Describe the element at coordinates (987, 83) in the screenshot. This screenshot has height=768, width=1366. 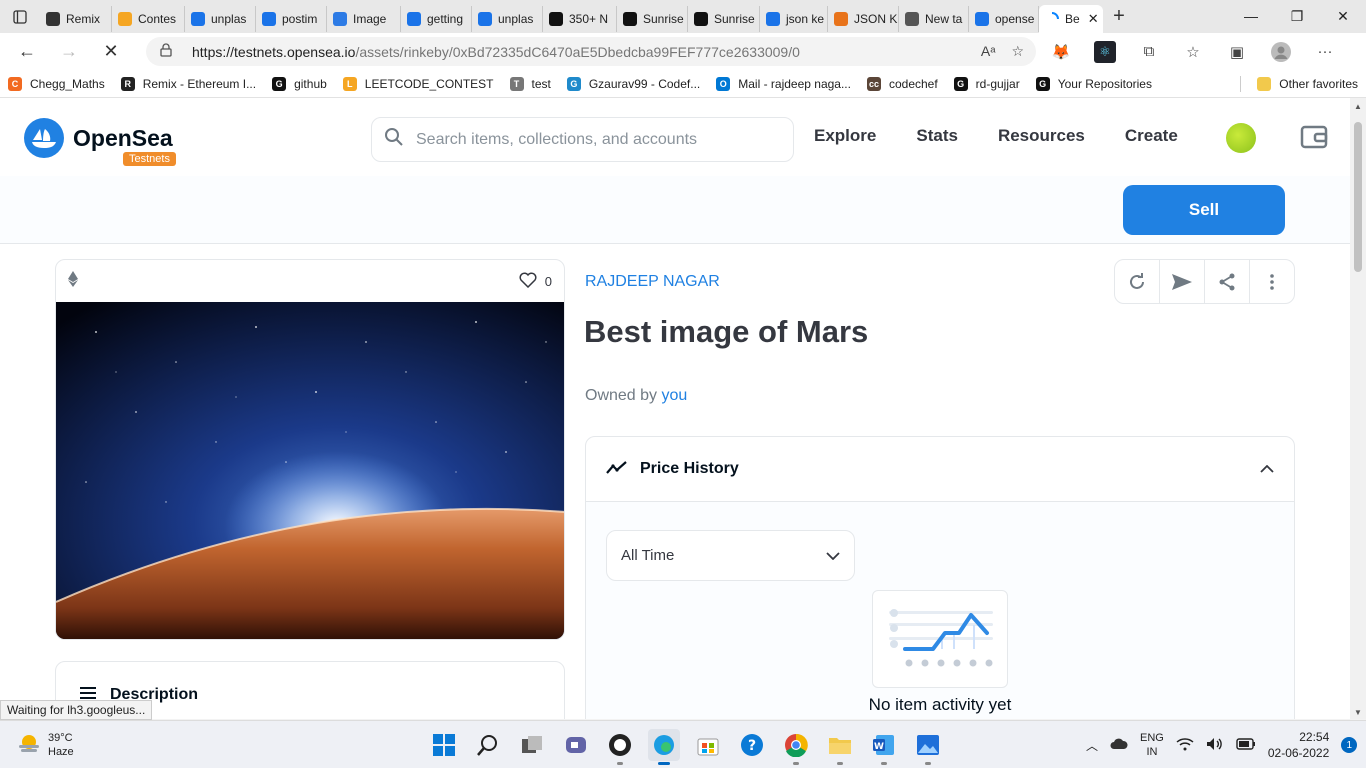
I see `bookmark-item: Grd-gujjar` at that location.